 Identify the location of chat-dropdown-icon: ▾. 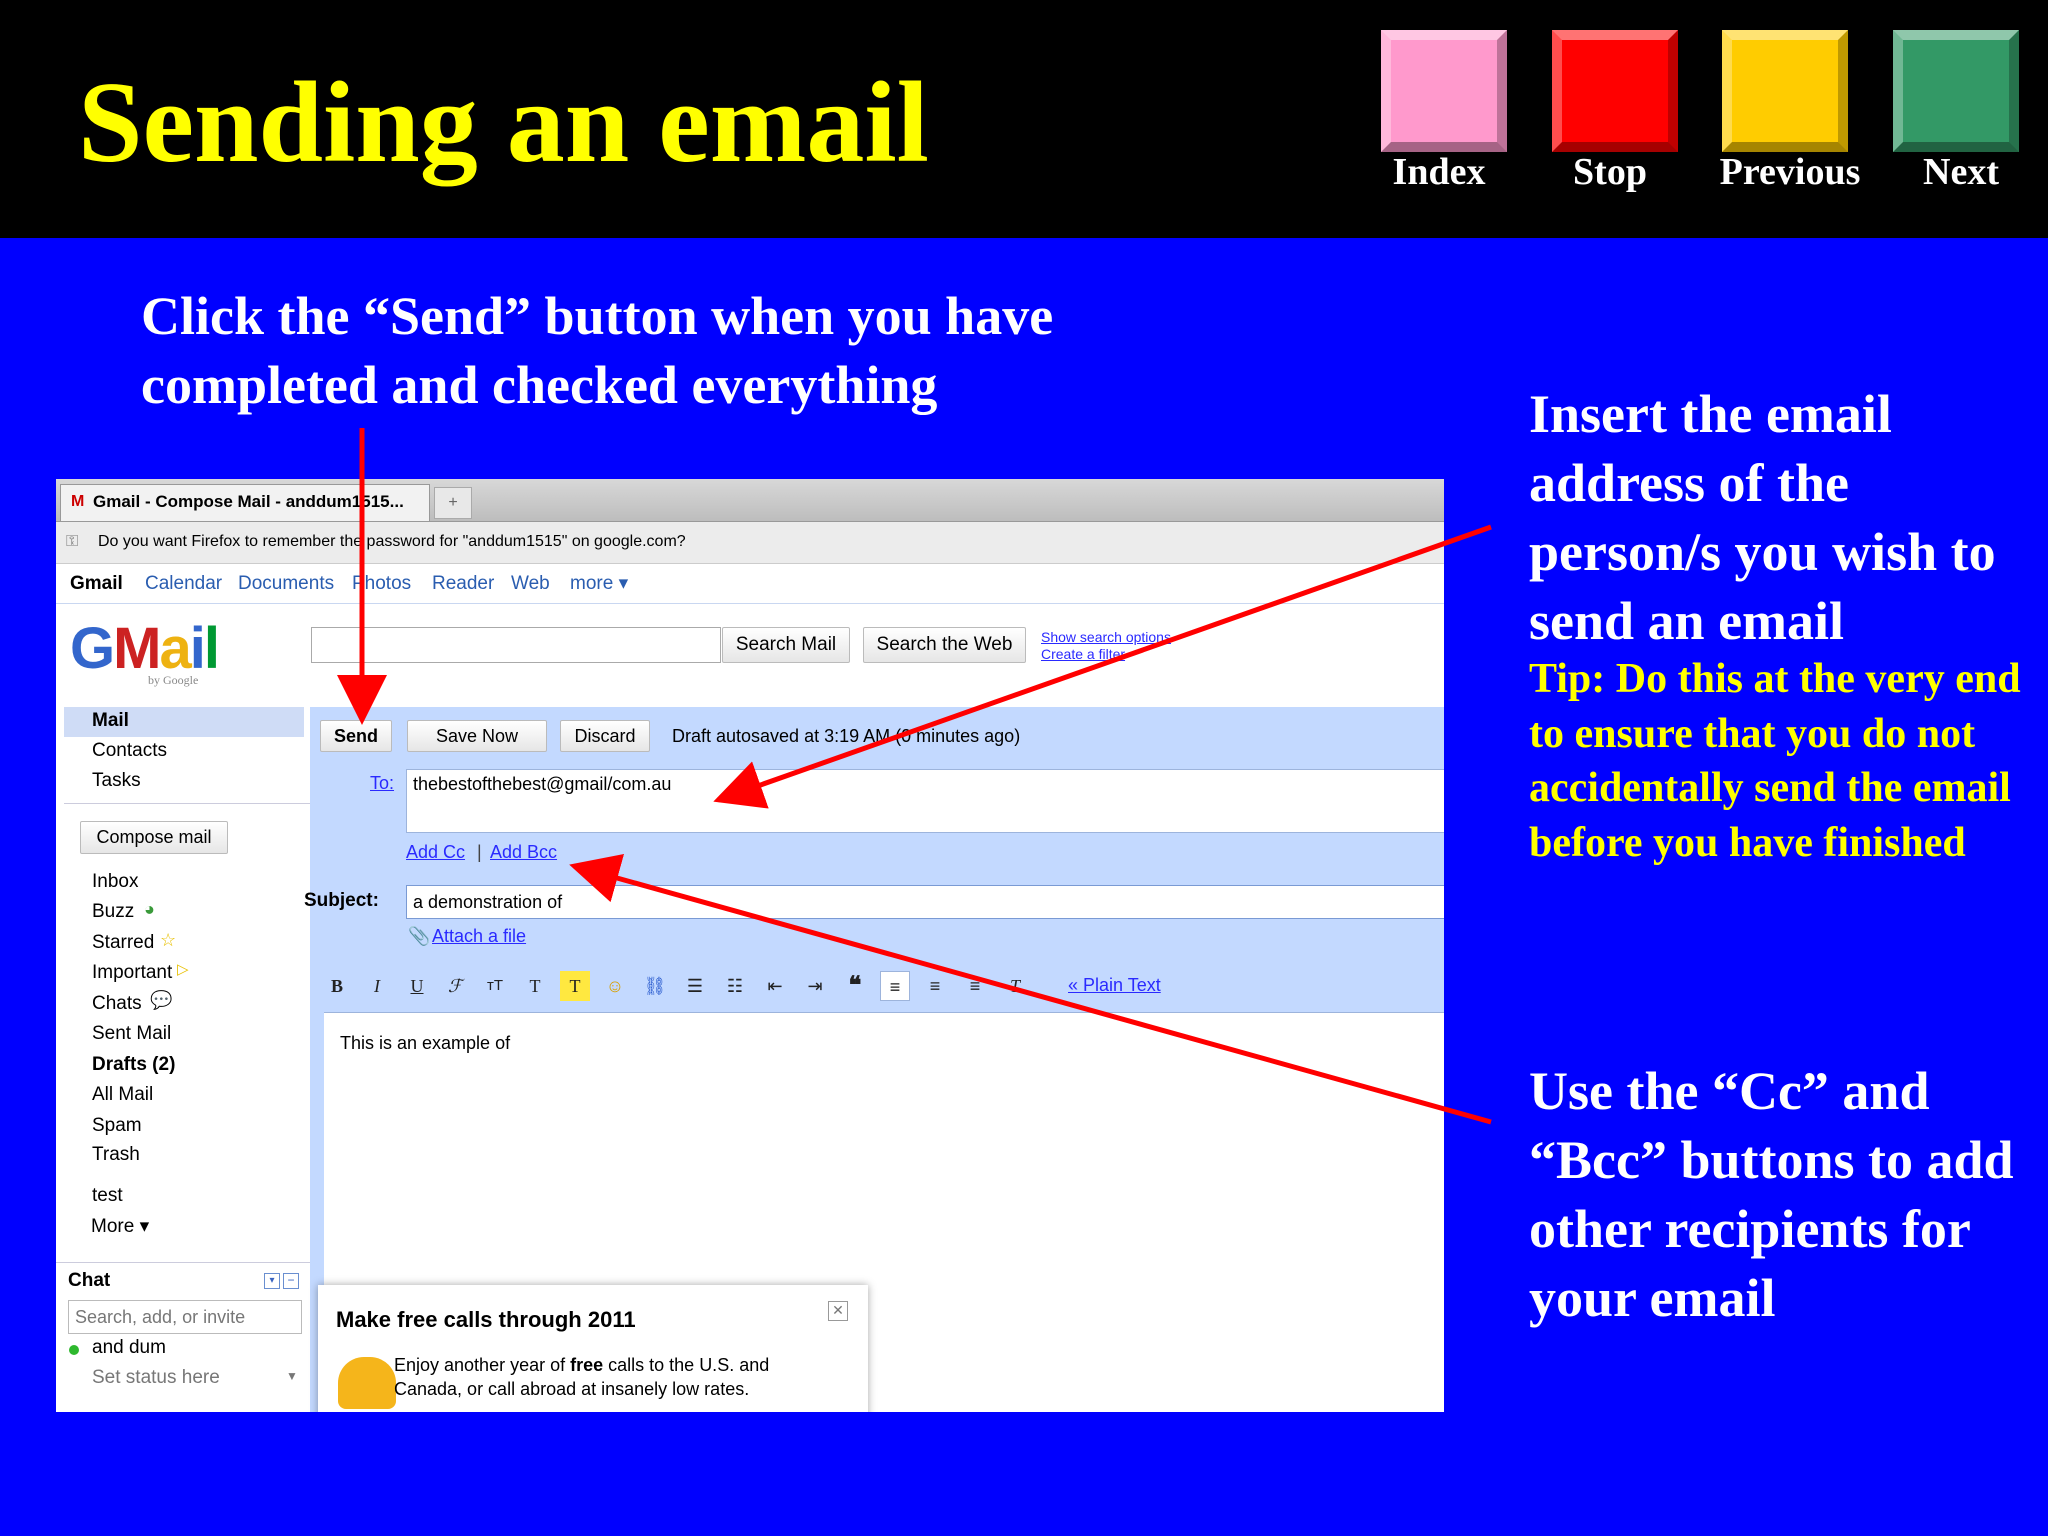
(272, 1281).